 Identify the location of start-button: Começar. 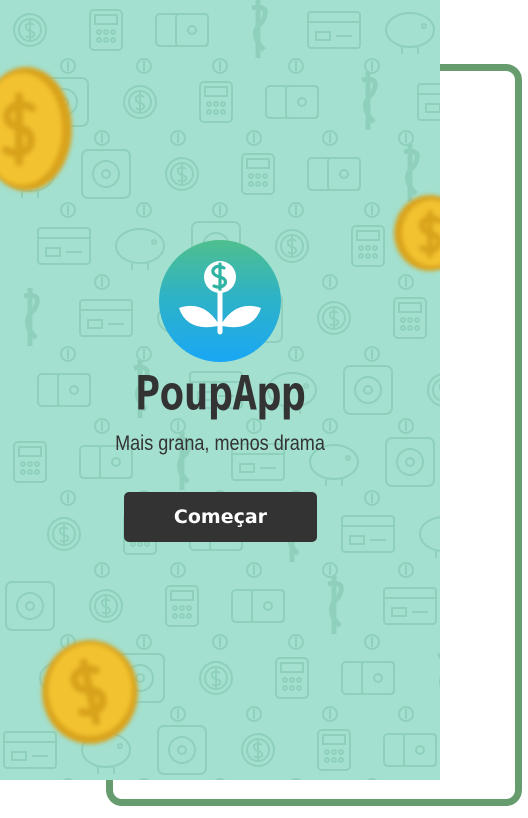
(220, 517).